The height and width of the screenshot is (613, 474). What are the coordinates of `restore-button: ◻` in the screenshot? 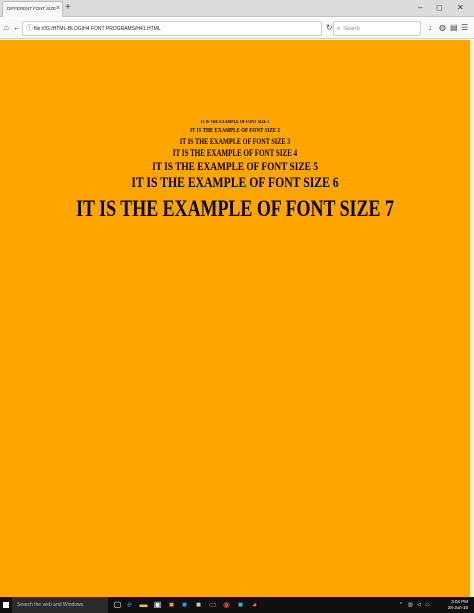 It's located at (439, 8).